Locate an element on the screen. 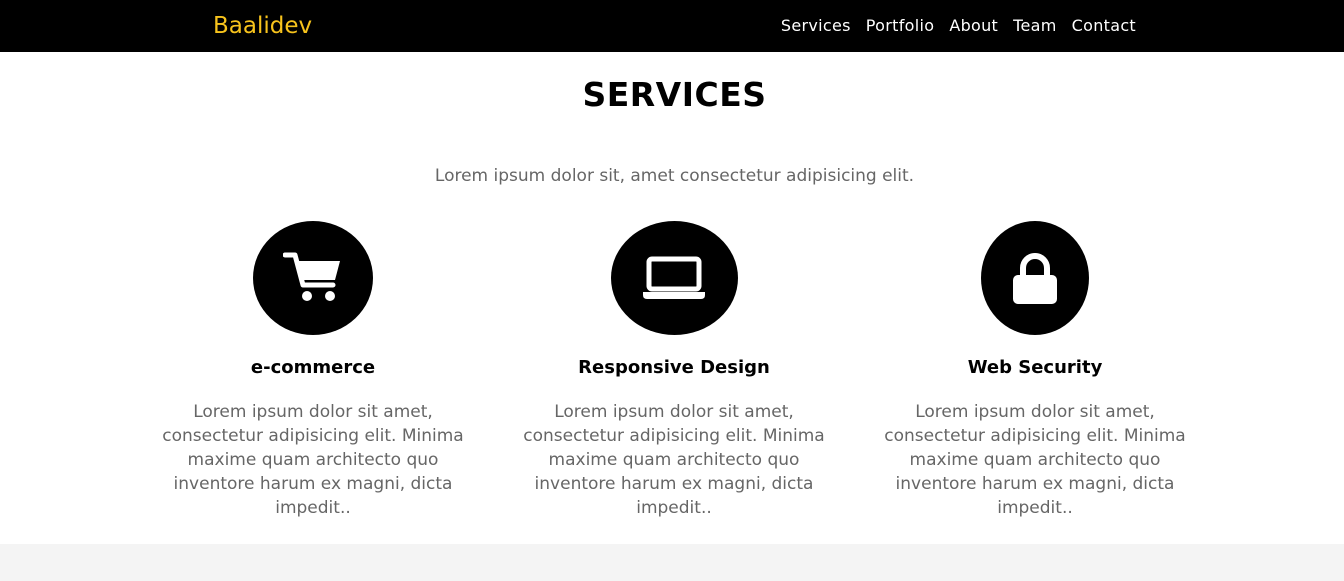 This screenshot has width=1344, height=581. services-title: SERVICES is located at coordinates (674, 94).